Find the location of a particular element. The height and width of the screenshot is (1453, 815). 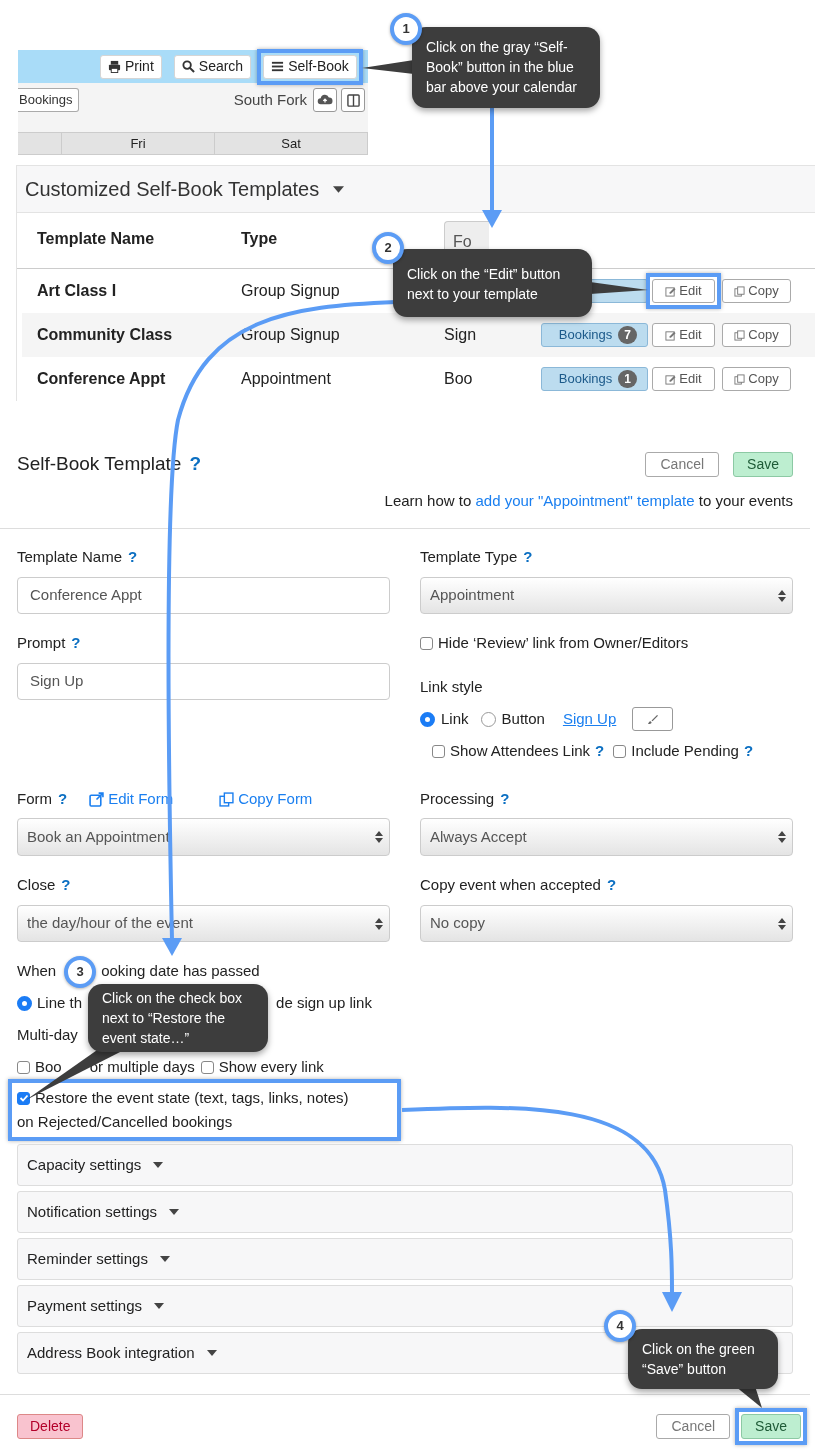

toolbar-button: Search is located at coordinates (212, 66).